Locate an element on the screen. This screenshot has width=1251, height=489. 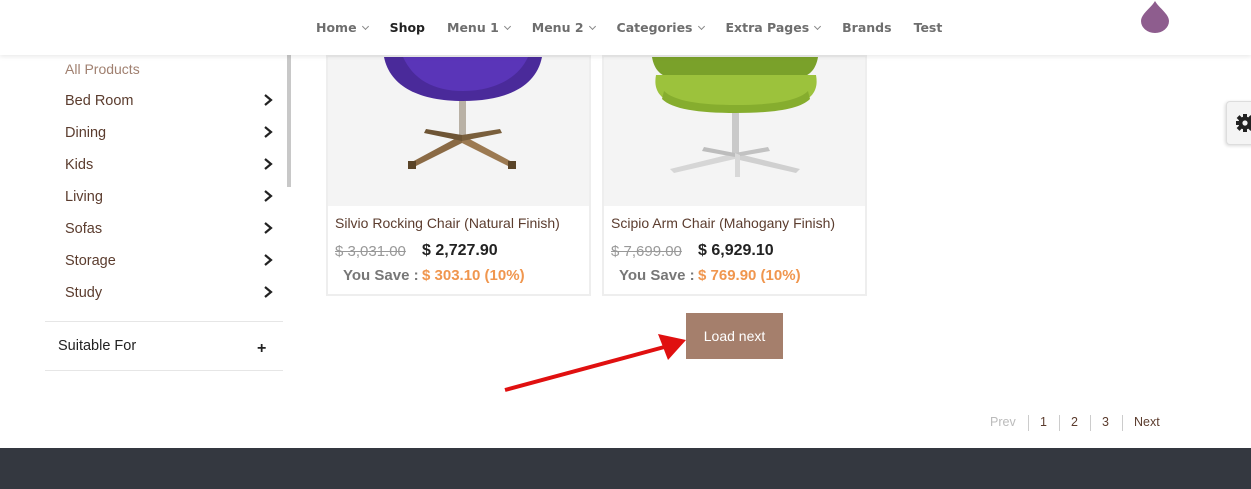
nav-extra-pages: Extra Pages is located at coordinates (773, 27).